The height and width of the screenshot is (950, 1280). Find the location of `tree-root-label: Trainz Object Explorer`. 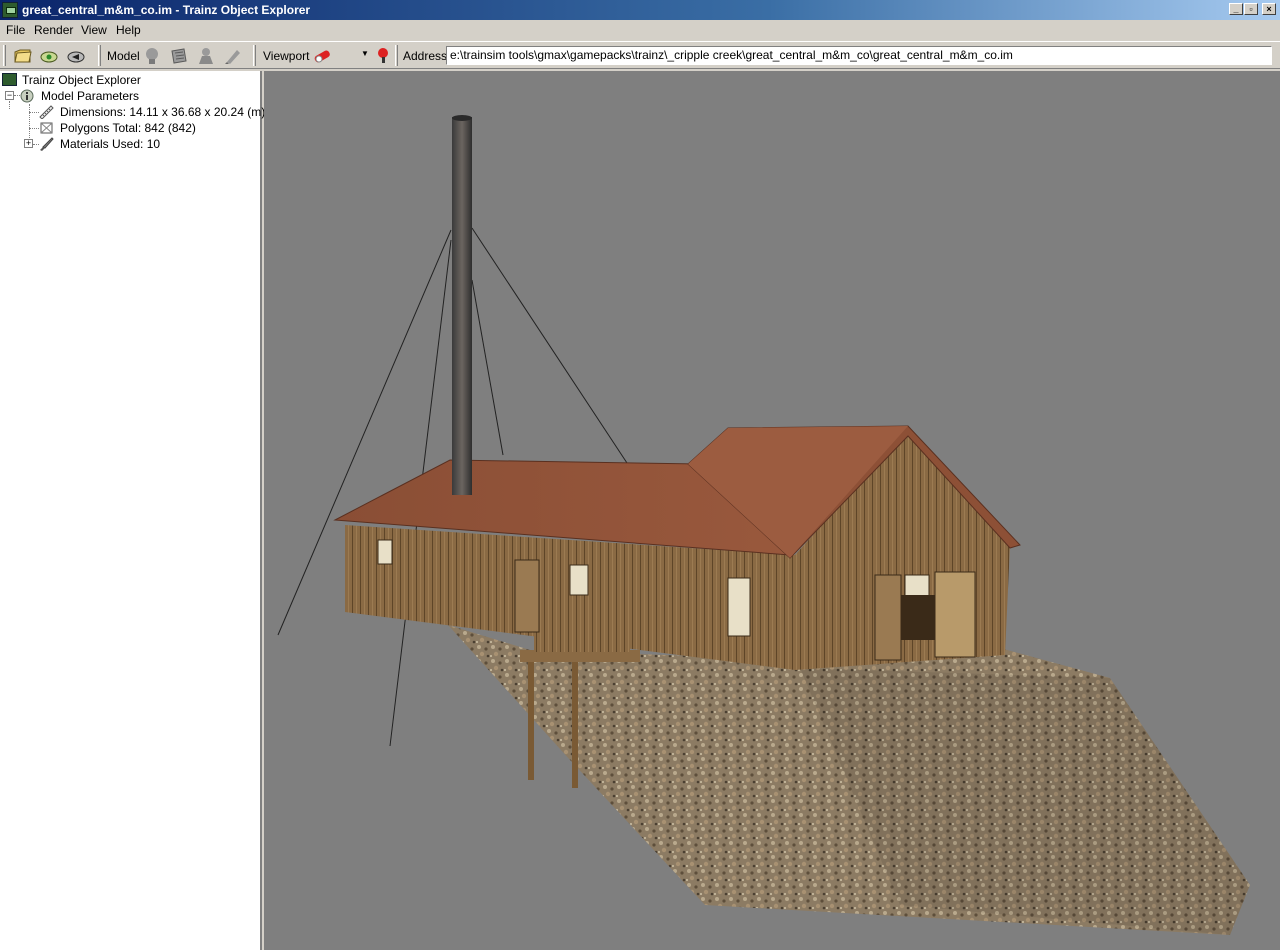

tree-root-label: Trainz Object Explorer is located at coordinates (81, 80).